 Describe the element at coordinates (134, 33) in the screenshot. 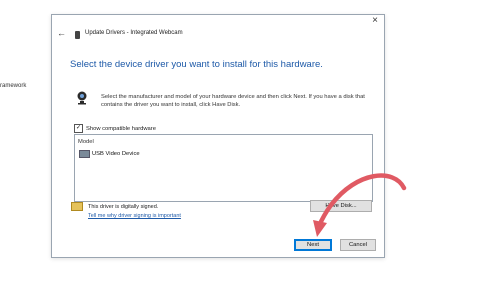

I see `dialog-title: Update Drivers - Integrated Webcam` at that location.